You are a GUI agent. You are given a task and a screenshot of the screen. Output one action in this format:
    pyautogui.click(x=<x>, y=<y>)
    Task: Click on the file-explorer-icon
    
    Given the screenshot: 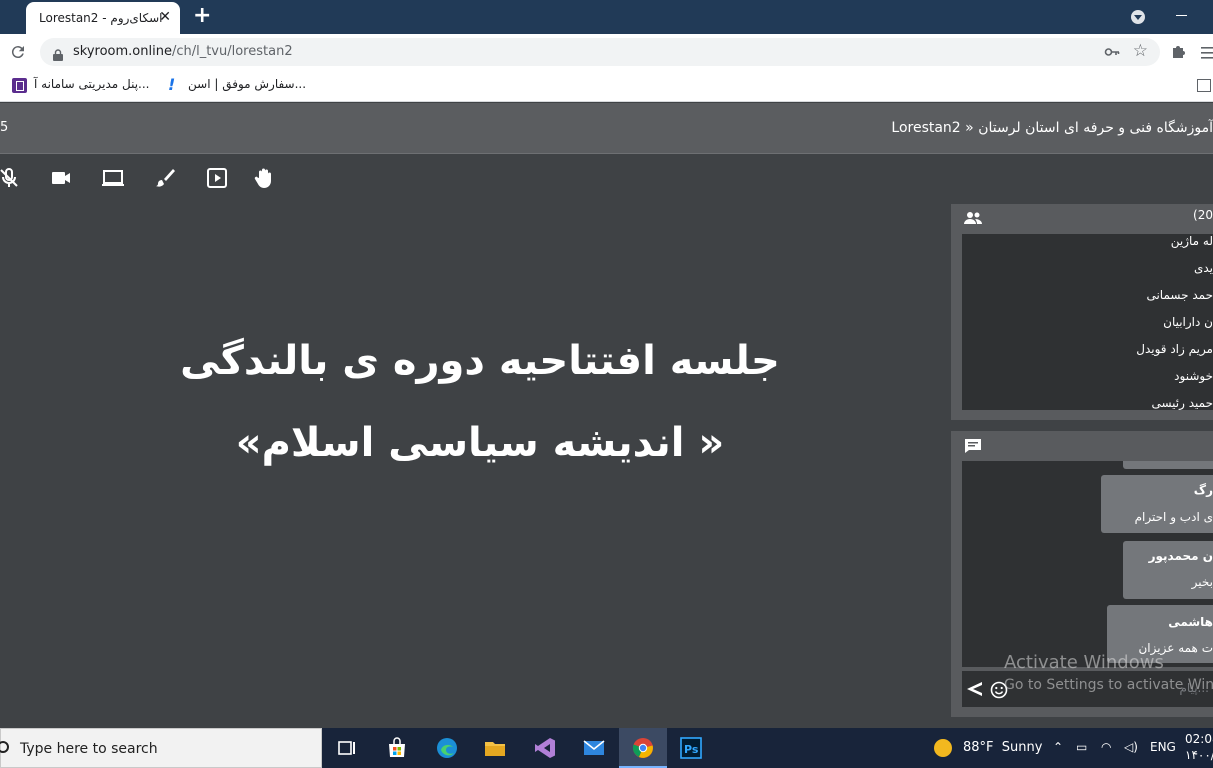 What is the action you would take?
    pyautogui.click(x=495, y=748)
    